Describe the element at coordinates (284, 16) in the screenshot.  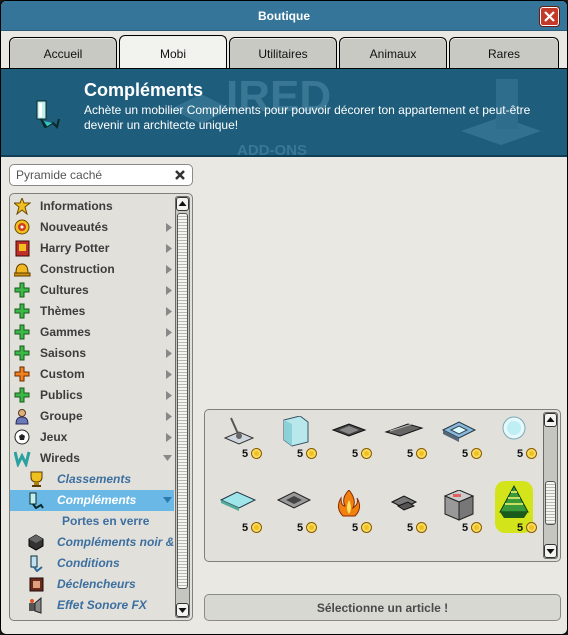
I see `title-bar: Boutique` at that location.